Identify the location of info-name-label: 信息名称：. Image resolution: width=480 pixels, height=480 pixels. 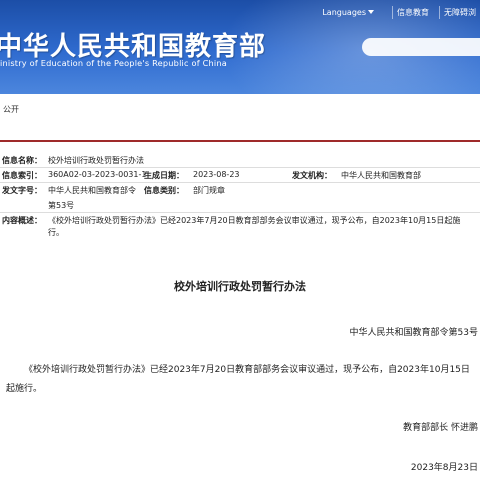
(22, 160).